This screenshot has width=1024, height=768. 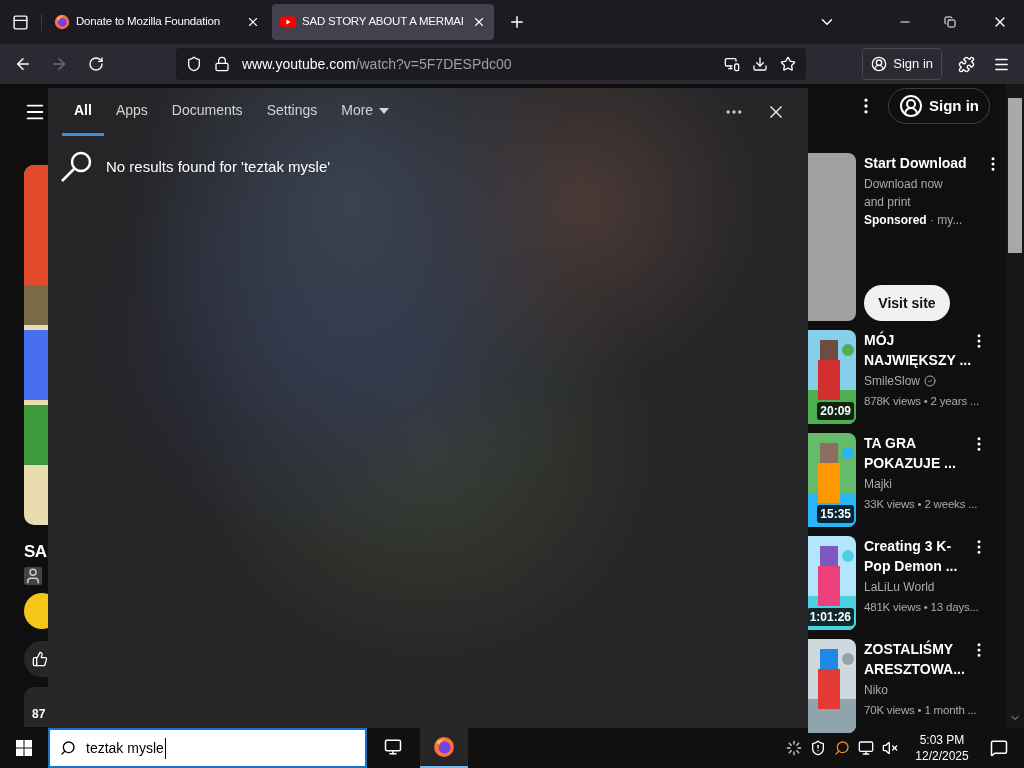 I want to click on search-tab: Settings, so click(x=292, y=112).